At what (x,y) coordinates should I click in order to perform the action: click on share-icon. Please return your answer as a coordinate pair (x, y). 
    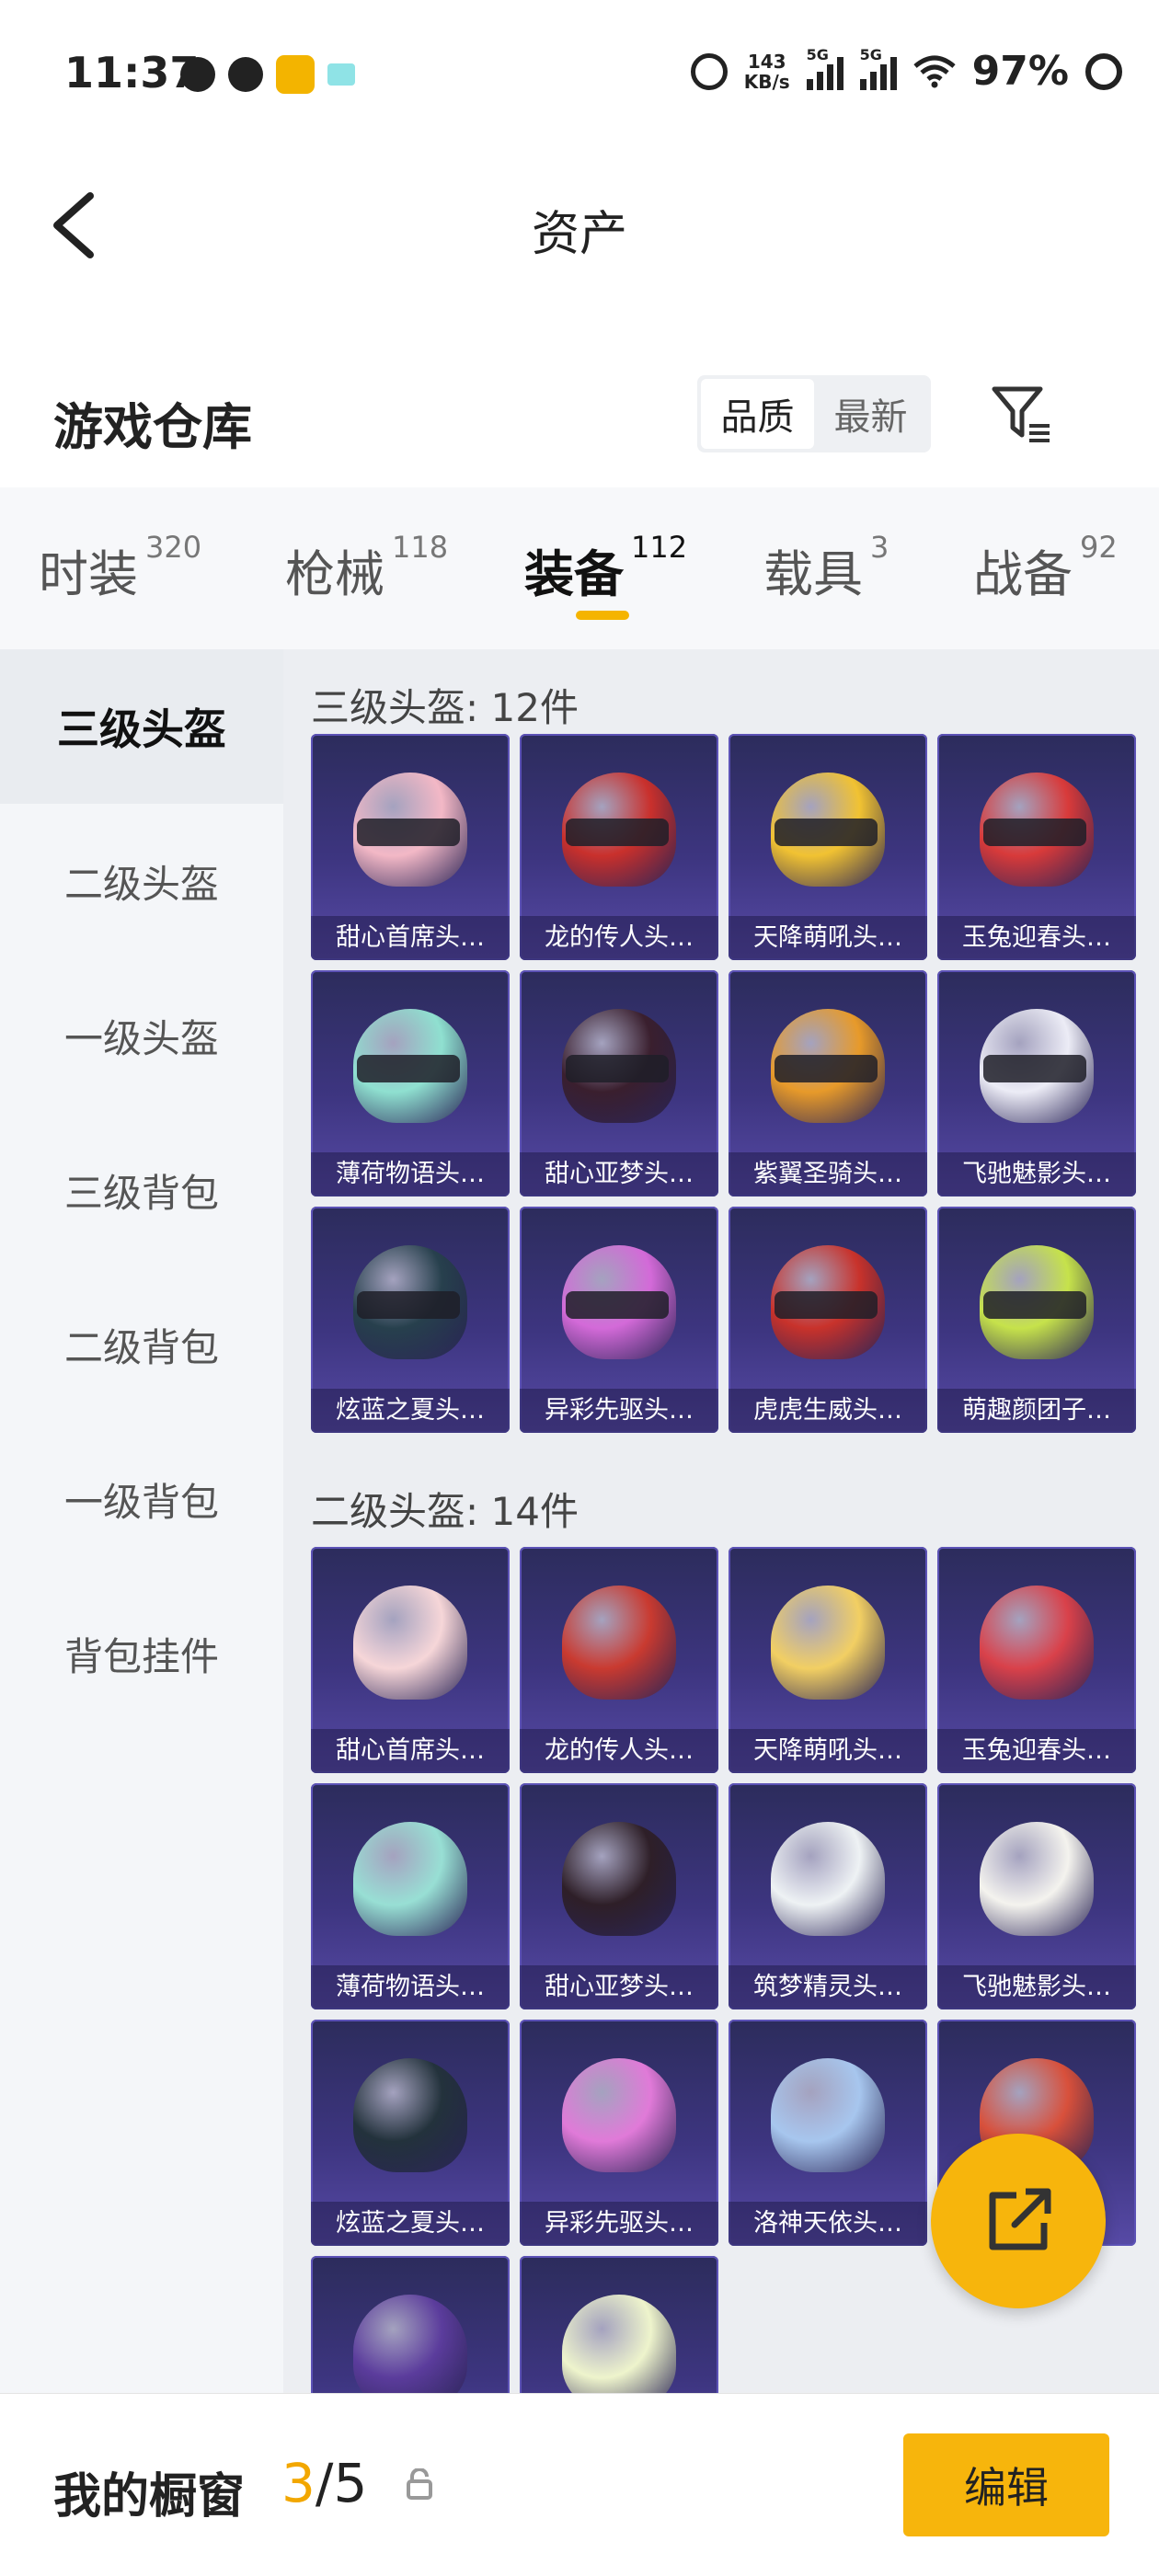
    Looking at the image, I should click on (1020, 2219).